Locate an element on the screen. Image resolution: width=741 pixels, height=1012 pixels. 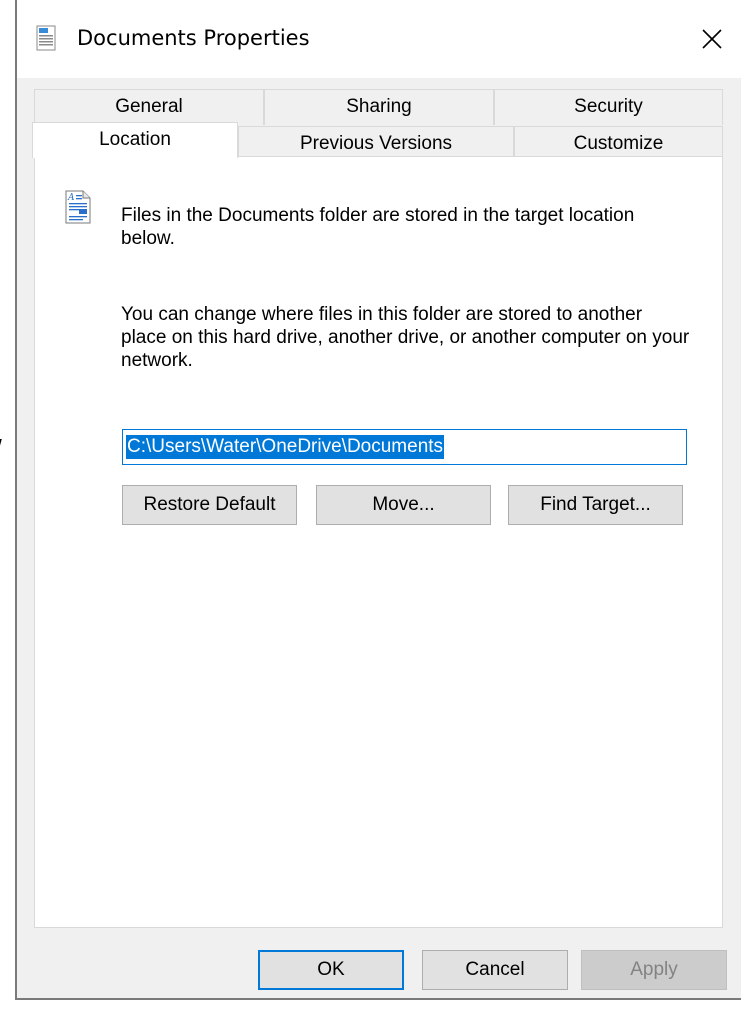
cancel-label: Cancel is located at coordinates (495, 969).